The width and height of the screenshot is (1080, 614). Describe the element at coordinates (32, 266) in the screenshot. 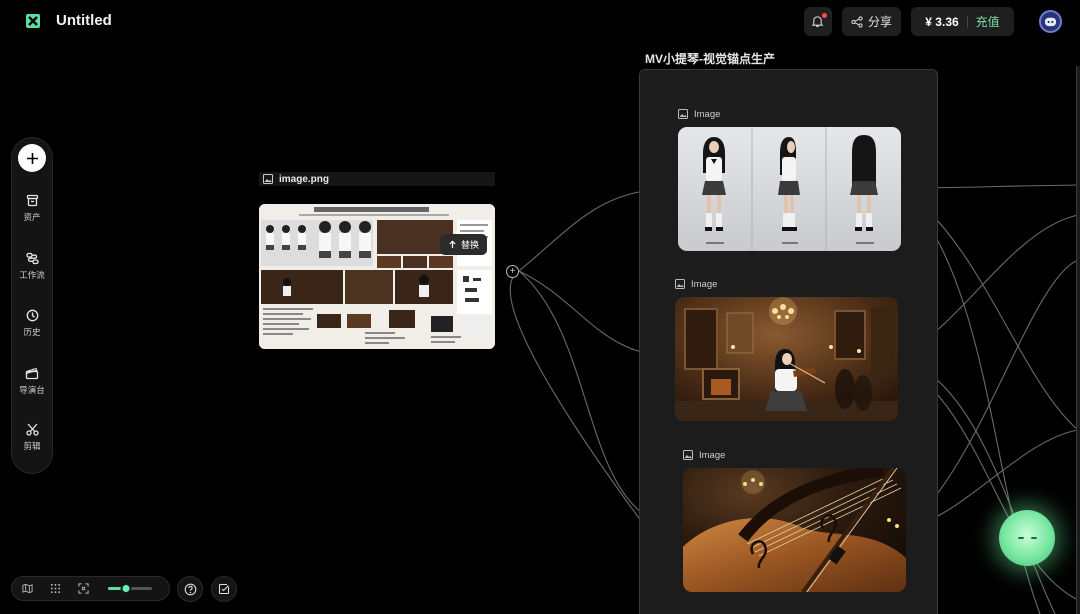

I see `sidebar-item-workflow: 工作流` at that location.